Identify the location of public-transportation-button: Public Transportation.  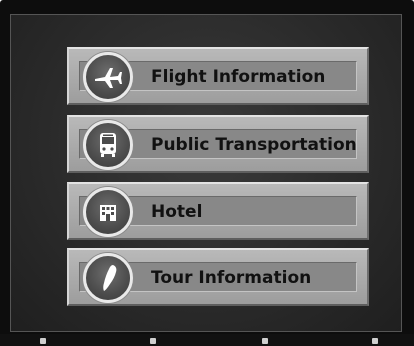
(218, 144).